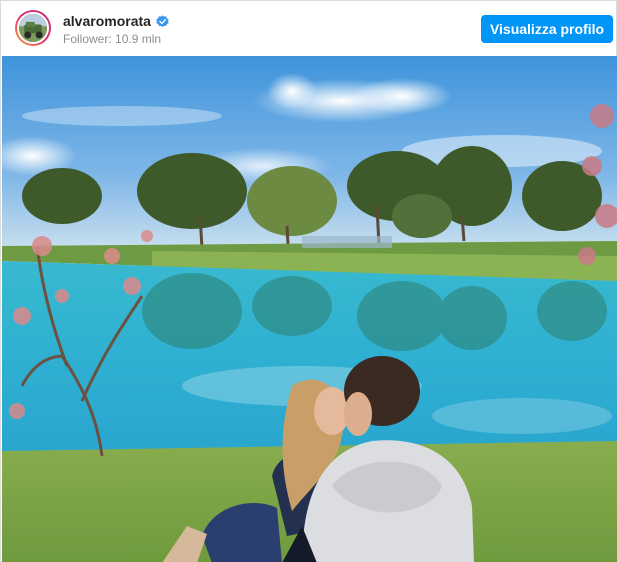 Image resolution: width=617 pixels, height=562 pixels. Describe the element at coordinates (107, 21) in the screenshot. I see `username: alvaromorata` at that location.